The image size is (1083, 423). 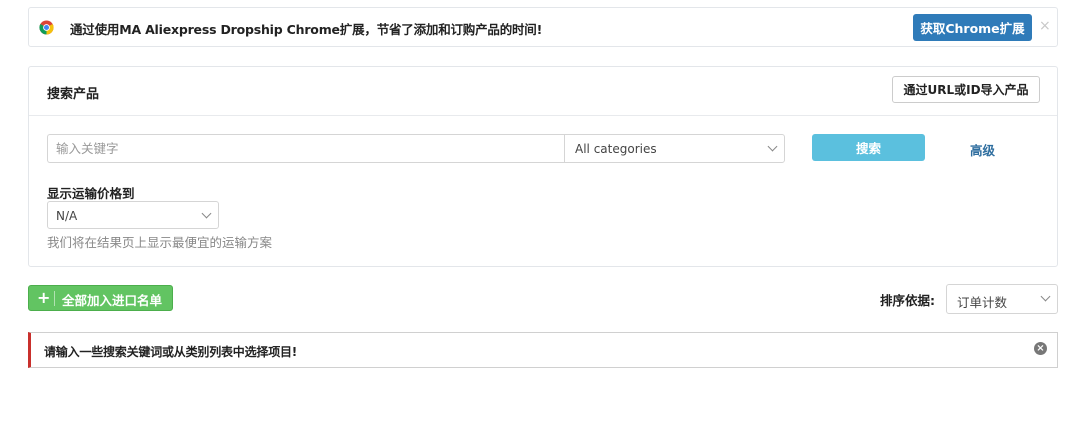 What do you see at coordinates (46, 27) in the screenshot?
I see `chrome-icon` at bounding box center [46, 27].